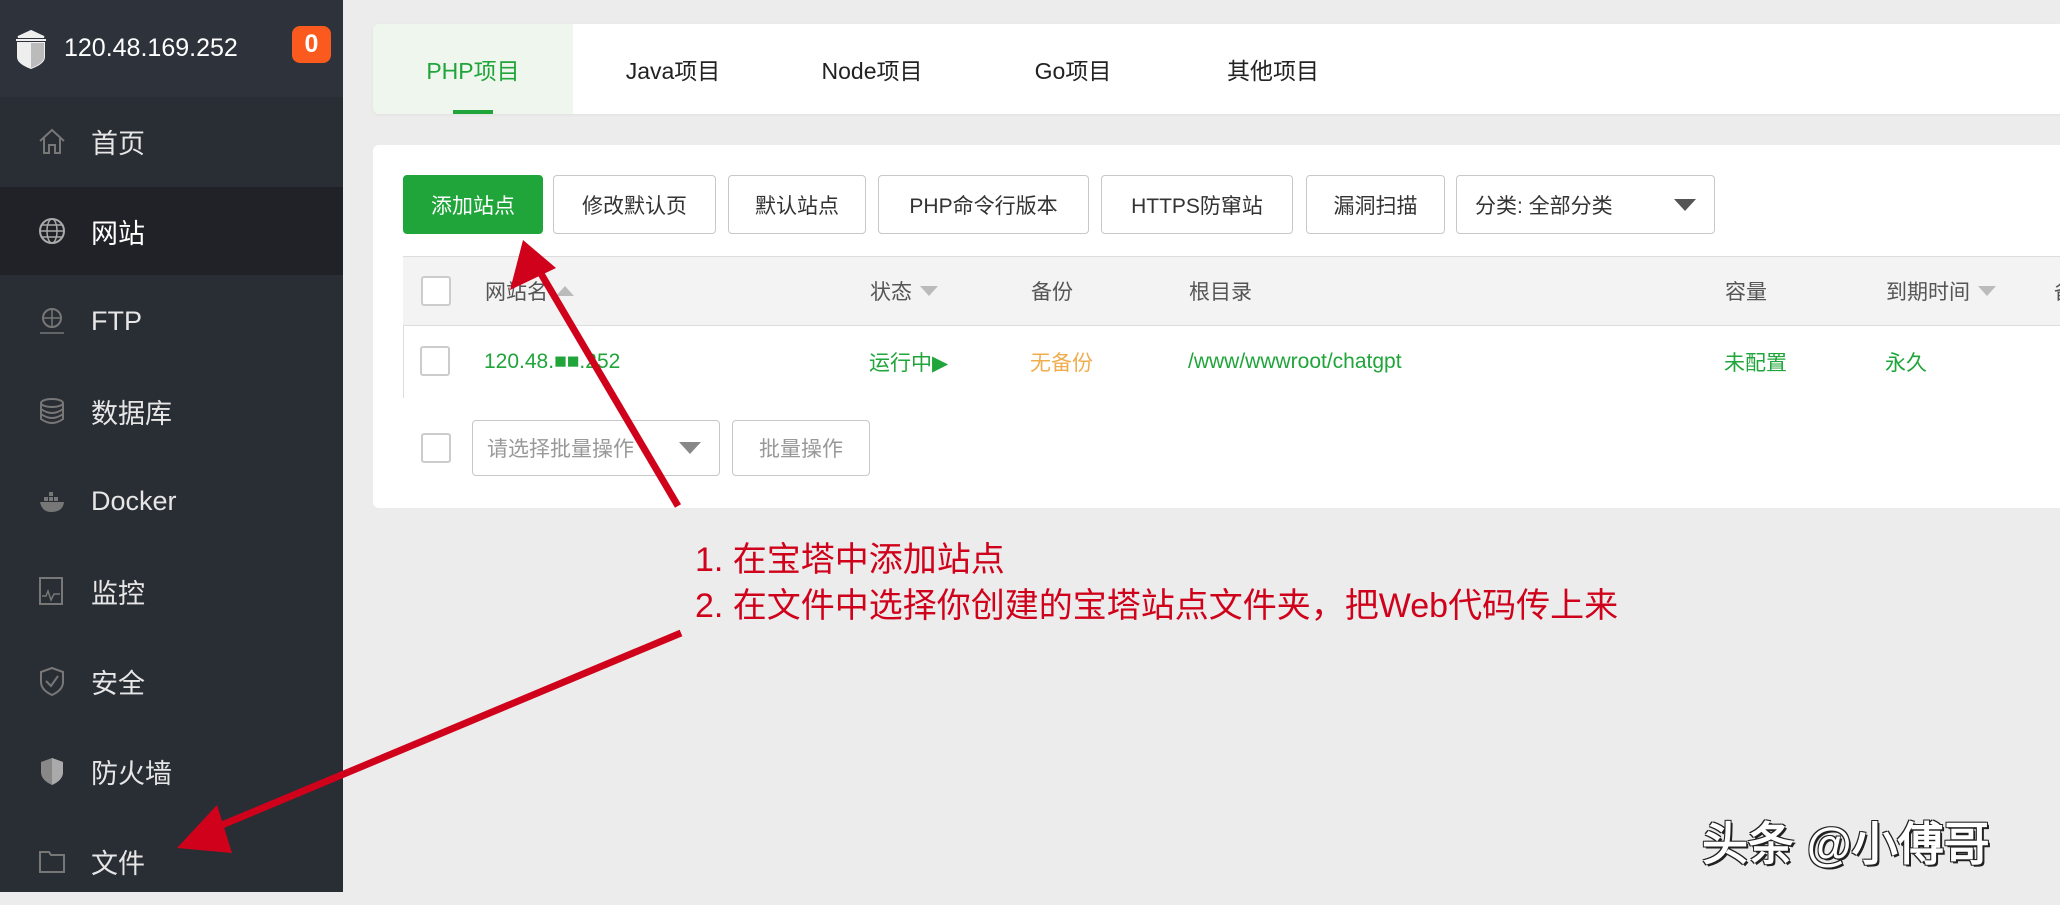  Describe the element at coordinates (52, 591) in the screenshot. I see `monitor-icon` at that location.